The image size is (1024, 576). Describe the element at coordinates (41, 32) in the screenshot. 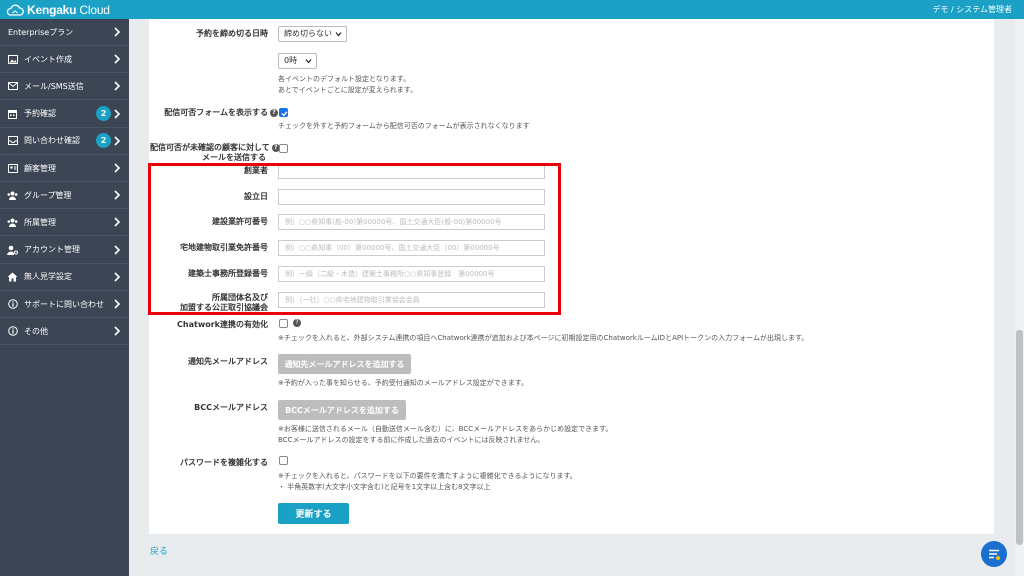

I see `sidebar-item-label: Enterpriseプラン` at that location.